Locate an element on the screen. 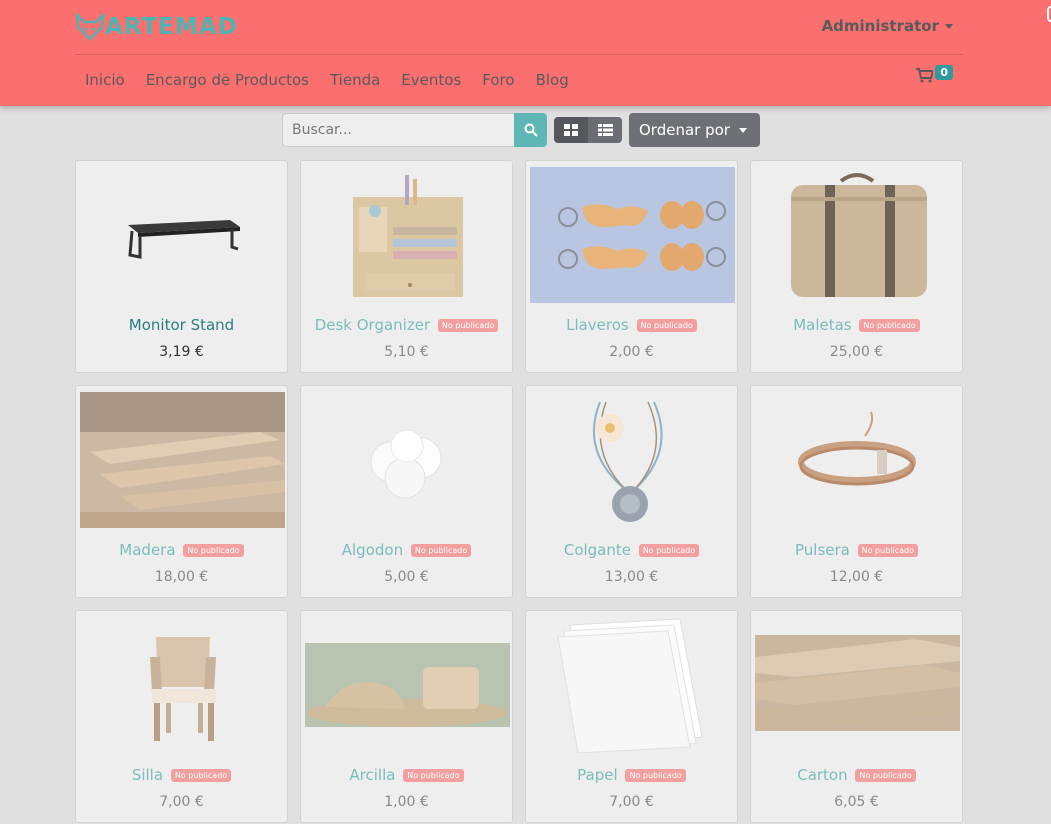 This screenshot has height=824, width=1051. product-price: 18,00 € is located at coordinates (181, 577).